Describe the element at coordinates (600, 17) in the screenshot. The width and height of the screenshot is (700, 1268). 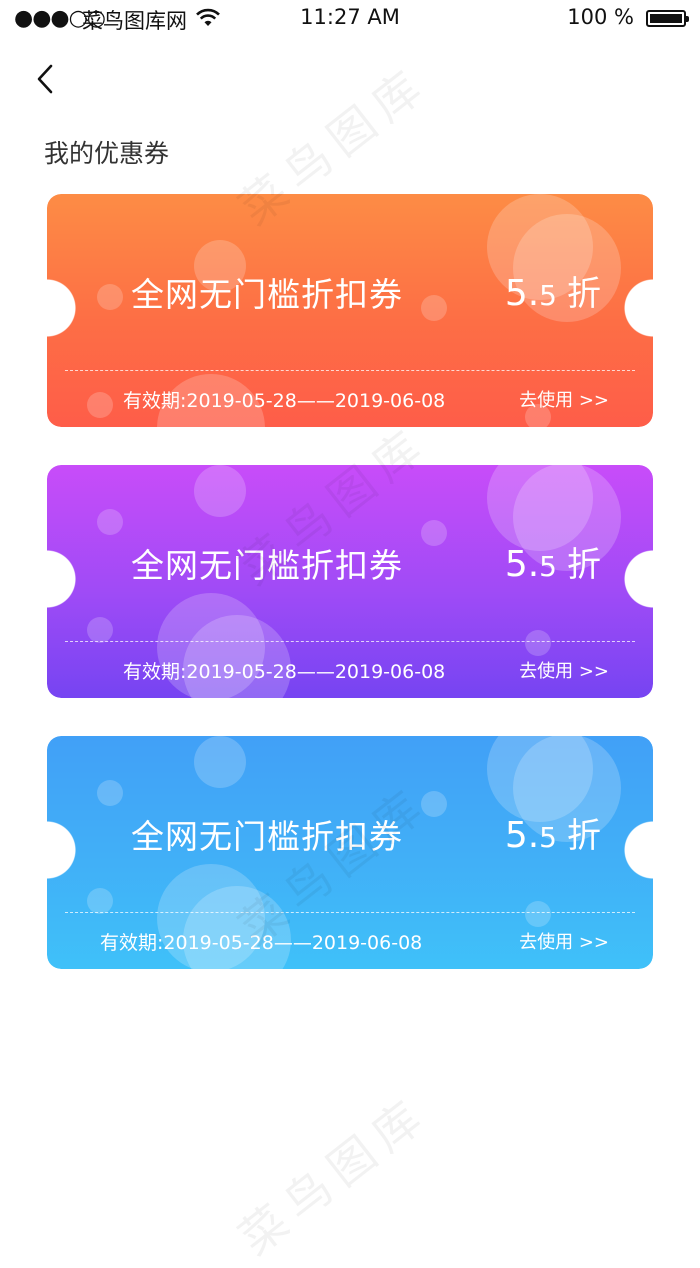
I see `battery-percentage: 100 %` at that location.